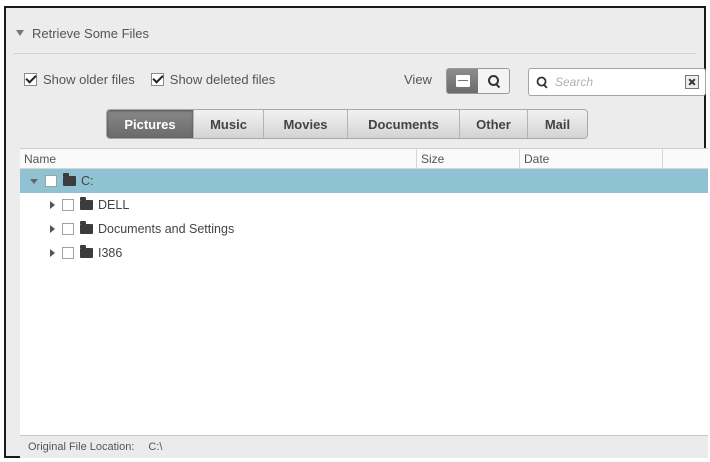  Describe the element at coordinates (364, 181) in the screenshot. I see `tree-row-c-drive: C:` at that location.